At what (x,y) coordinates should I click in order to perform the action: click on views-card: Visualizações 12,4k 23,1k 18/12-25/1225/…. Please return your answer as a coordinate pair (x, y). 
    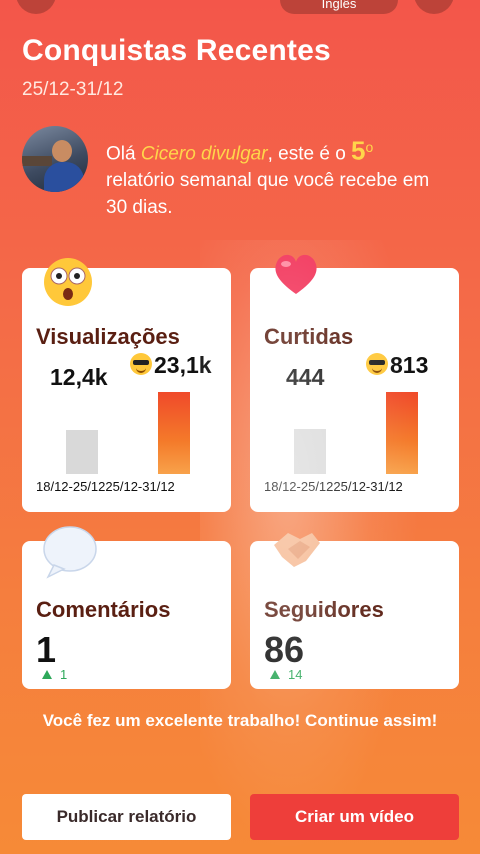
    Looking at the image, I should click on (126, 385).